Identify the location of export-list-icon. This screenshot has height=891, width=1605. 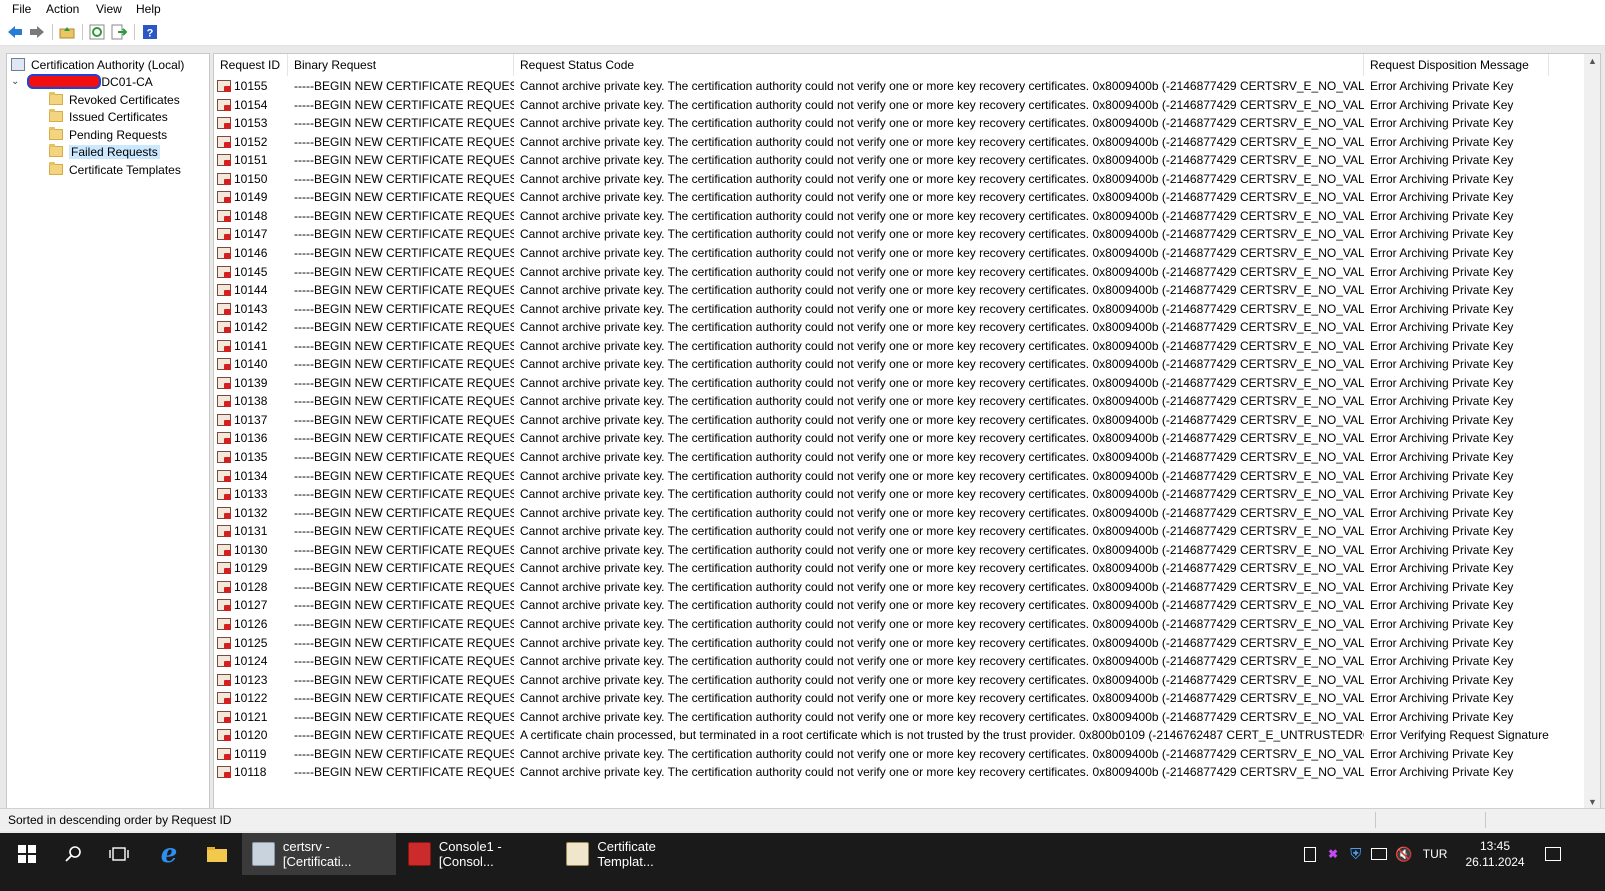
(119, 32).